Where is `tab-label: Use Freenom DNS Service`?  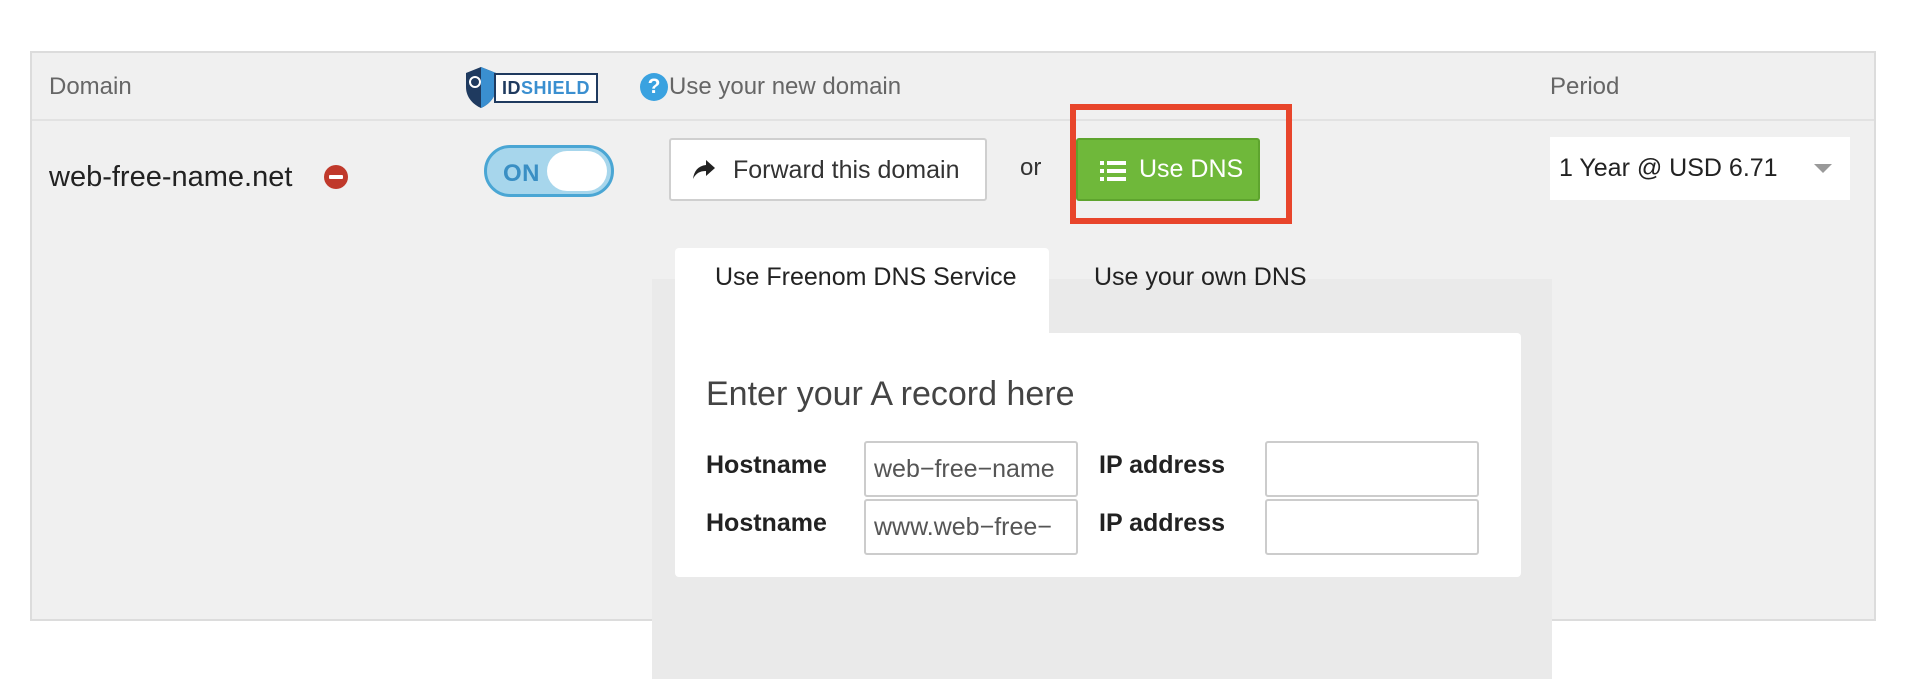
tab-label: Use Freenom DNS Service is located at coordinates (866, 277).